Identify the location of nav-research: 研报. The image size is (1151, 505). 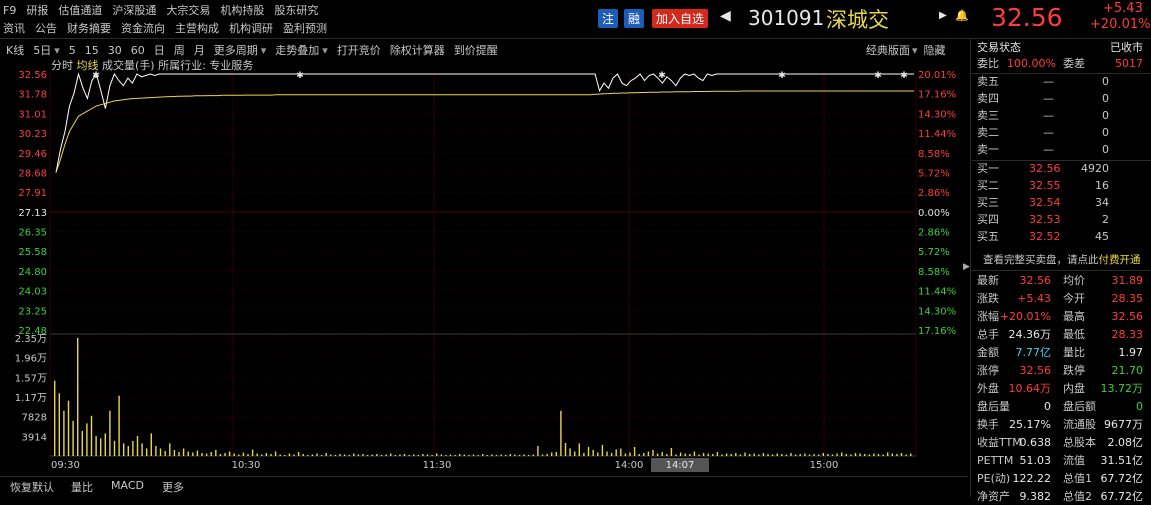
(37, 10).